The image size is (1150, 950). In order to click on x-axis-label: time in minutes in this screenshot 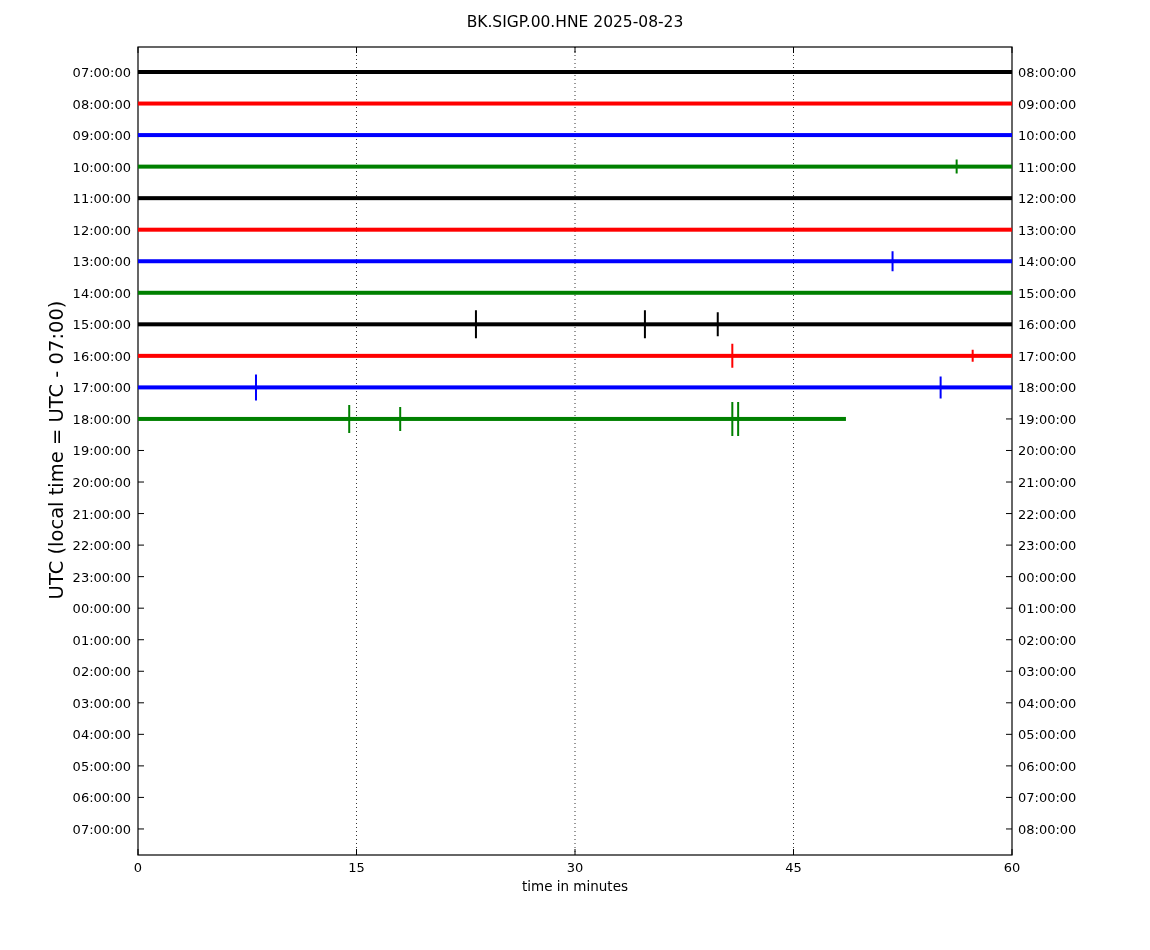, I will do `click(575, 886)`.